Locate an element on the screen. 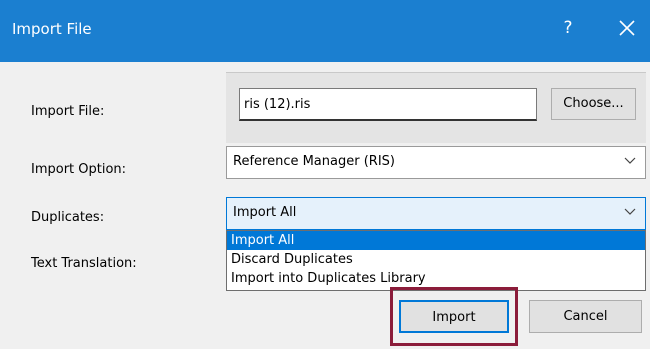 The width and height of the screenshot is (650, 349). close-icon is located at coordinates (627, 28).